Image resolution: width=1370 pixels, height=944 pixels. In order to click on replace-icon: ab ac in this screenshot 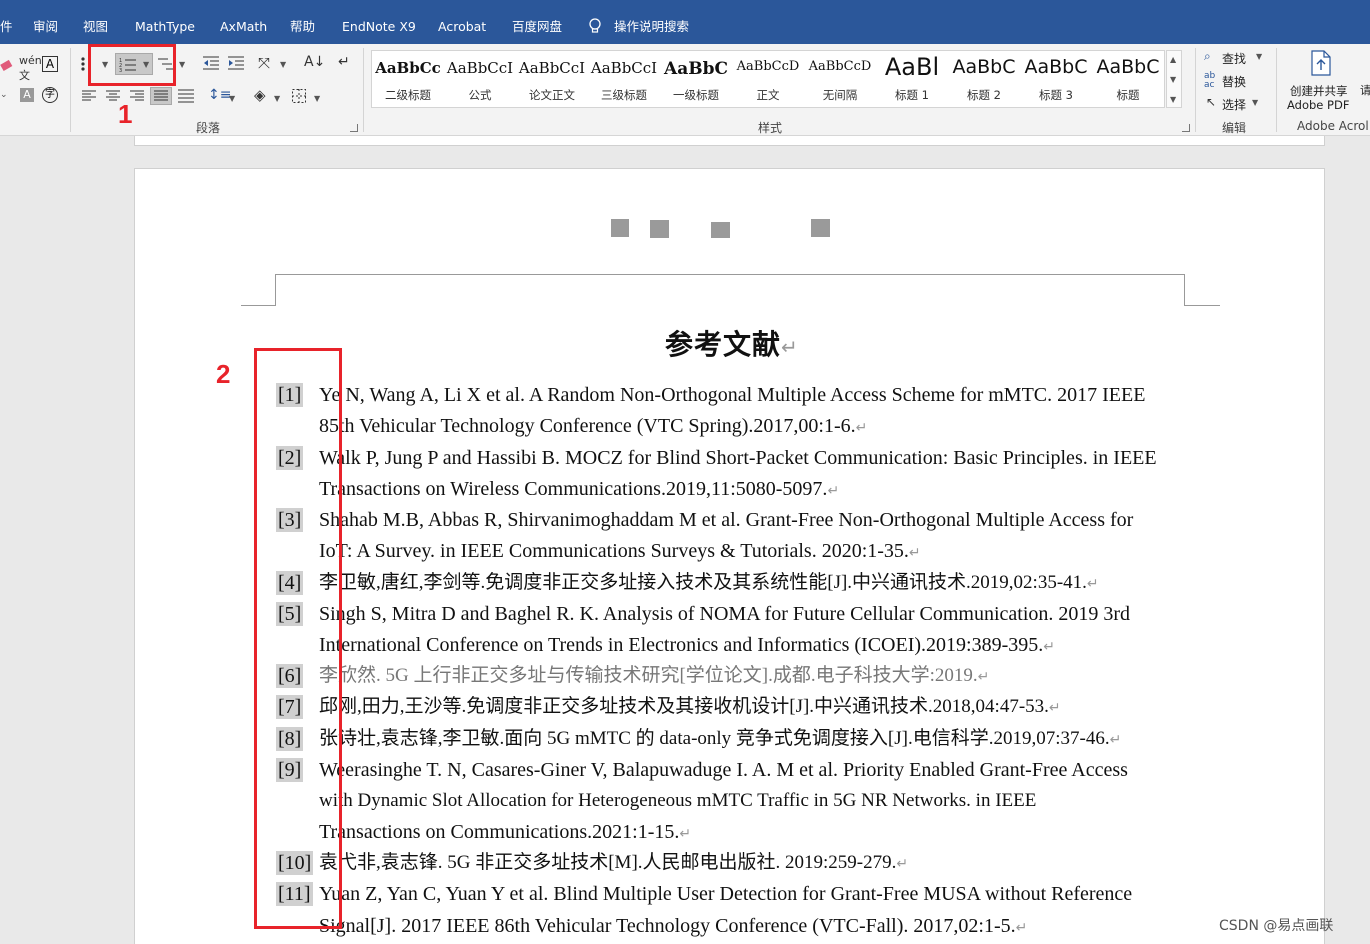, I will do `click(1210, 80)`.